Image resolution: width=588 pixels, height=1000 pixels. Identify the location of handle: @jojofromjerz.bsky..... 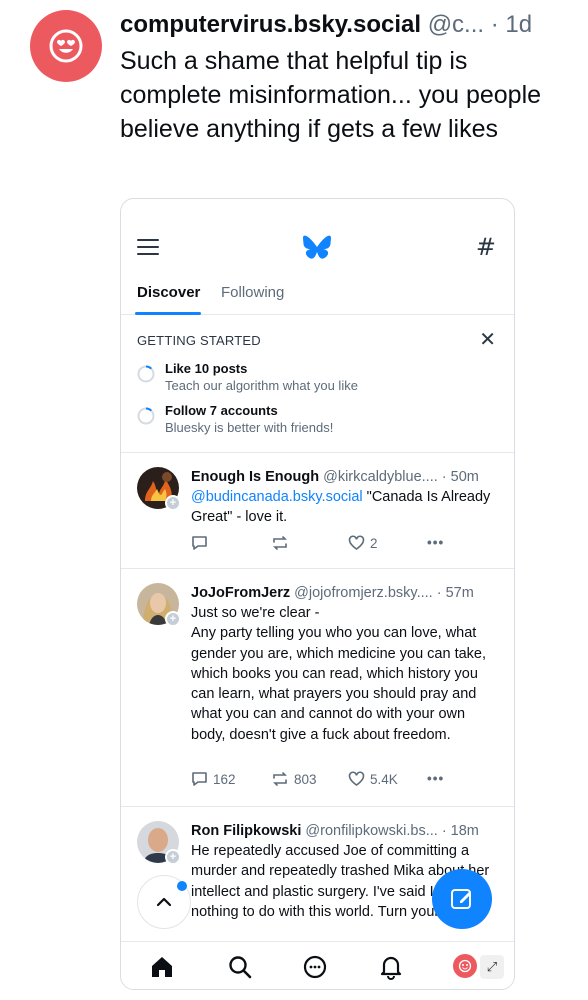
(363, 593).